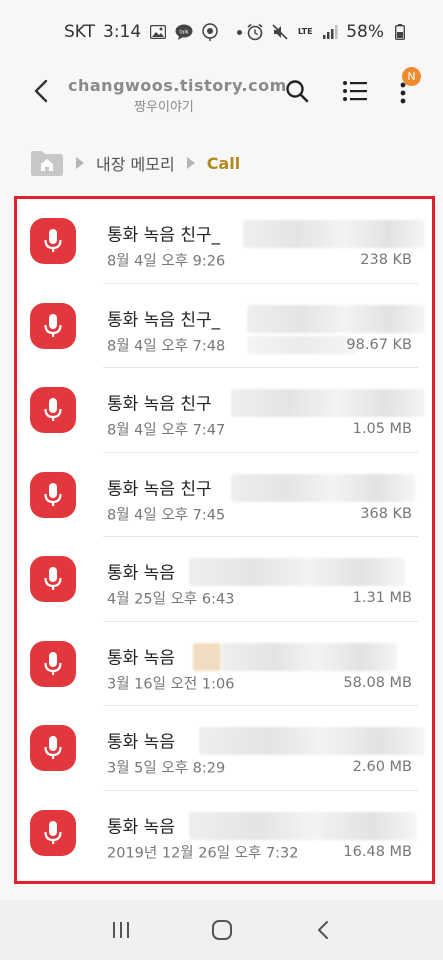  I want to click on file-date: 8월 4일 오후 7:47, so click(166, 430).